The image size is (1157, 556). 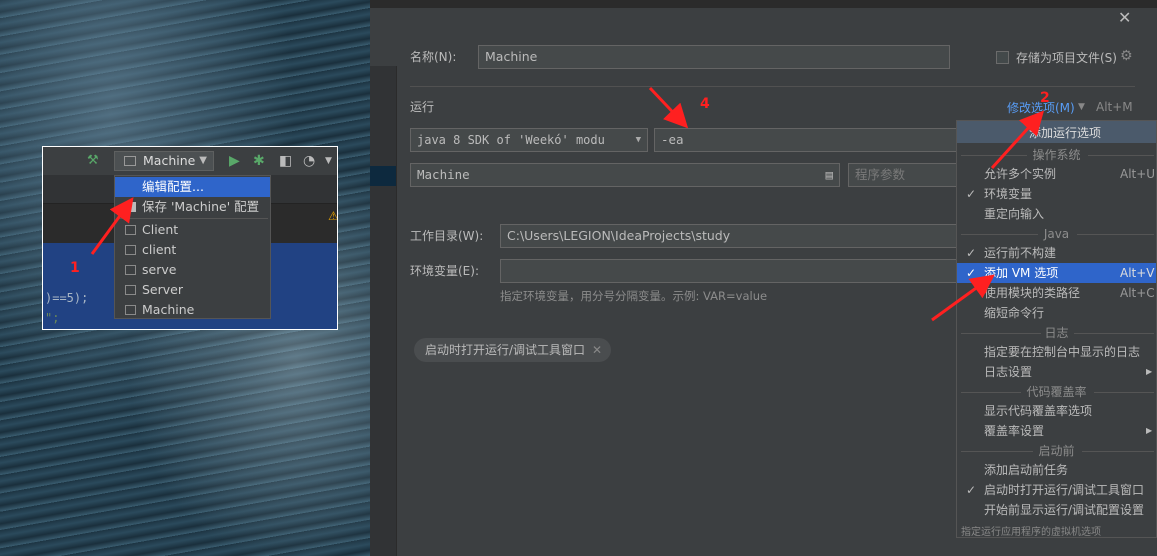 What do you see at coordinates (422, 107) in the screenshot?
I see `run-section-title: 运行` at bounding box center [422, 107].